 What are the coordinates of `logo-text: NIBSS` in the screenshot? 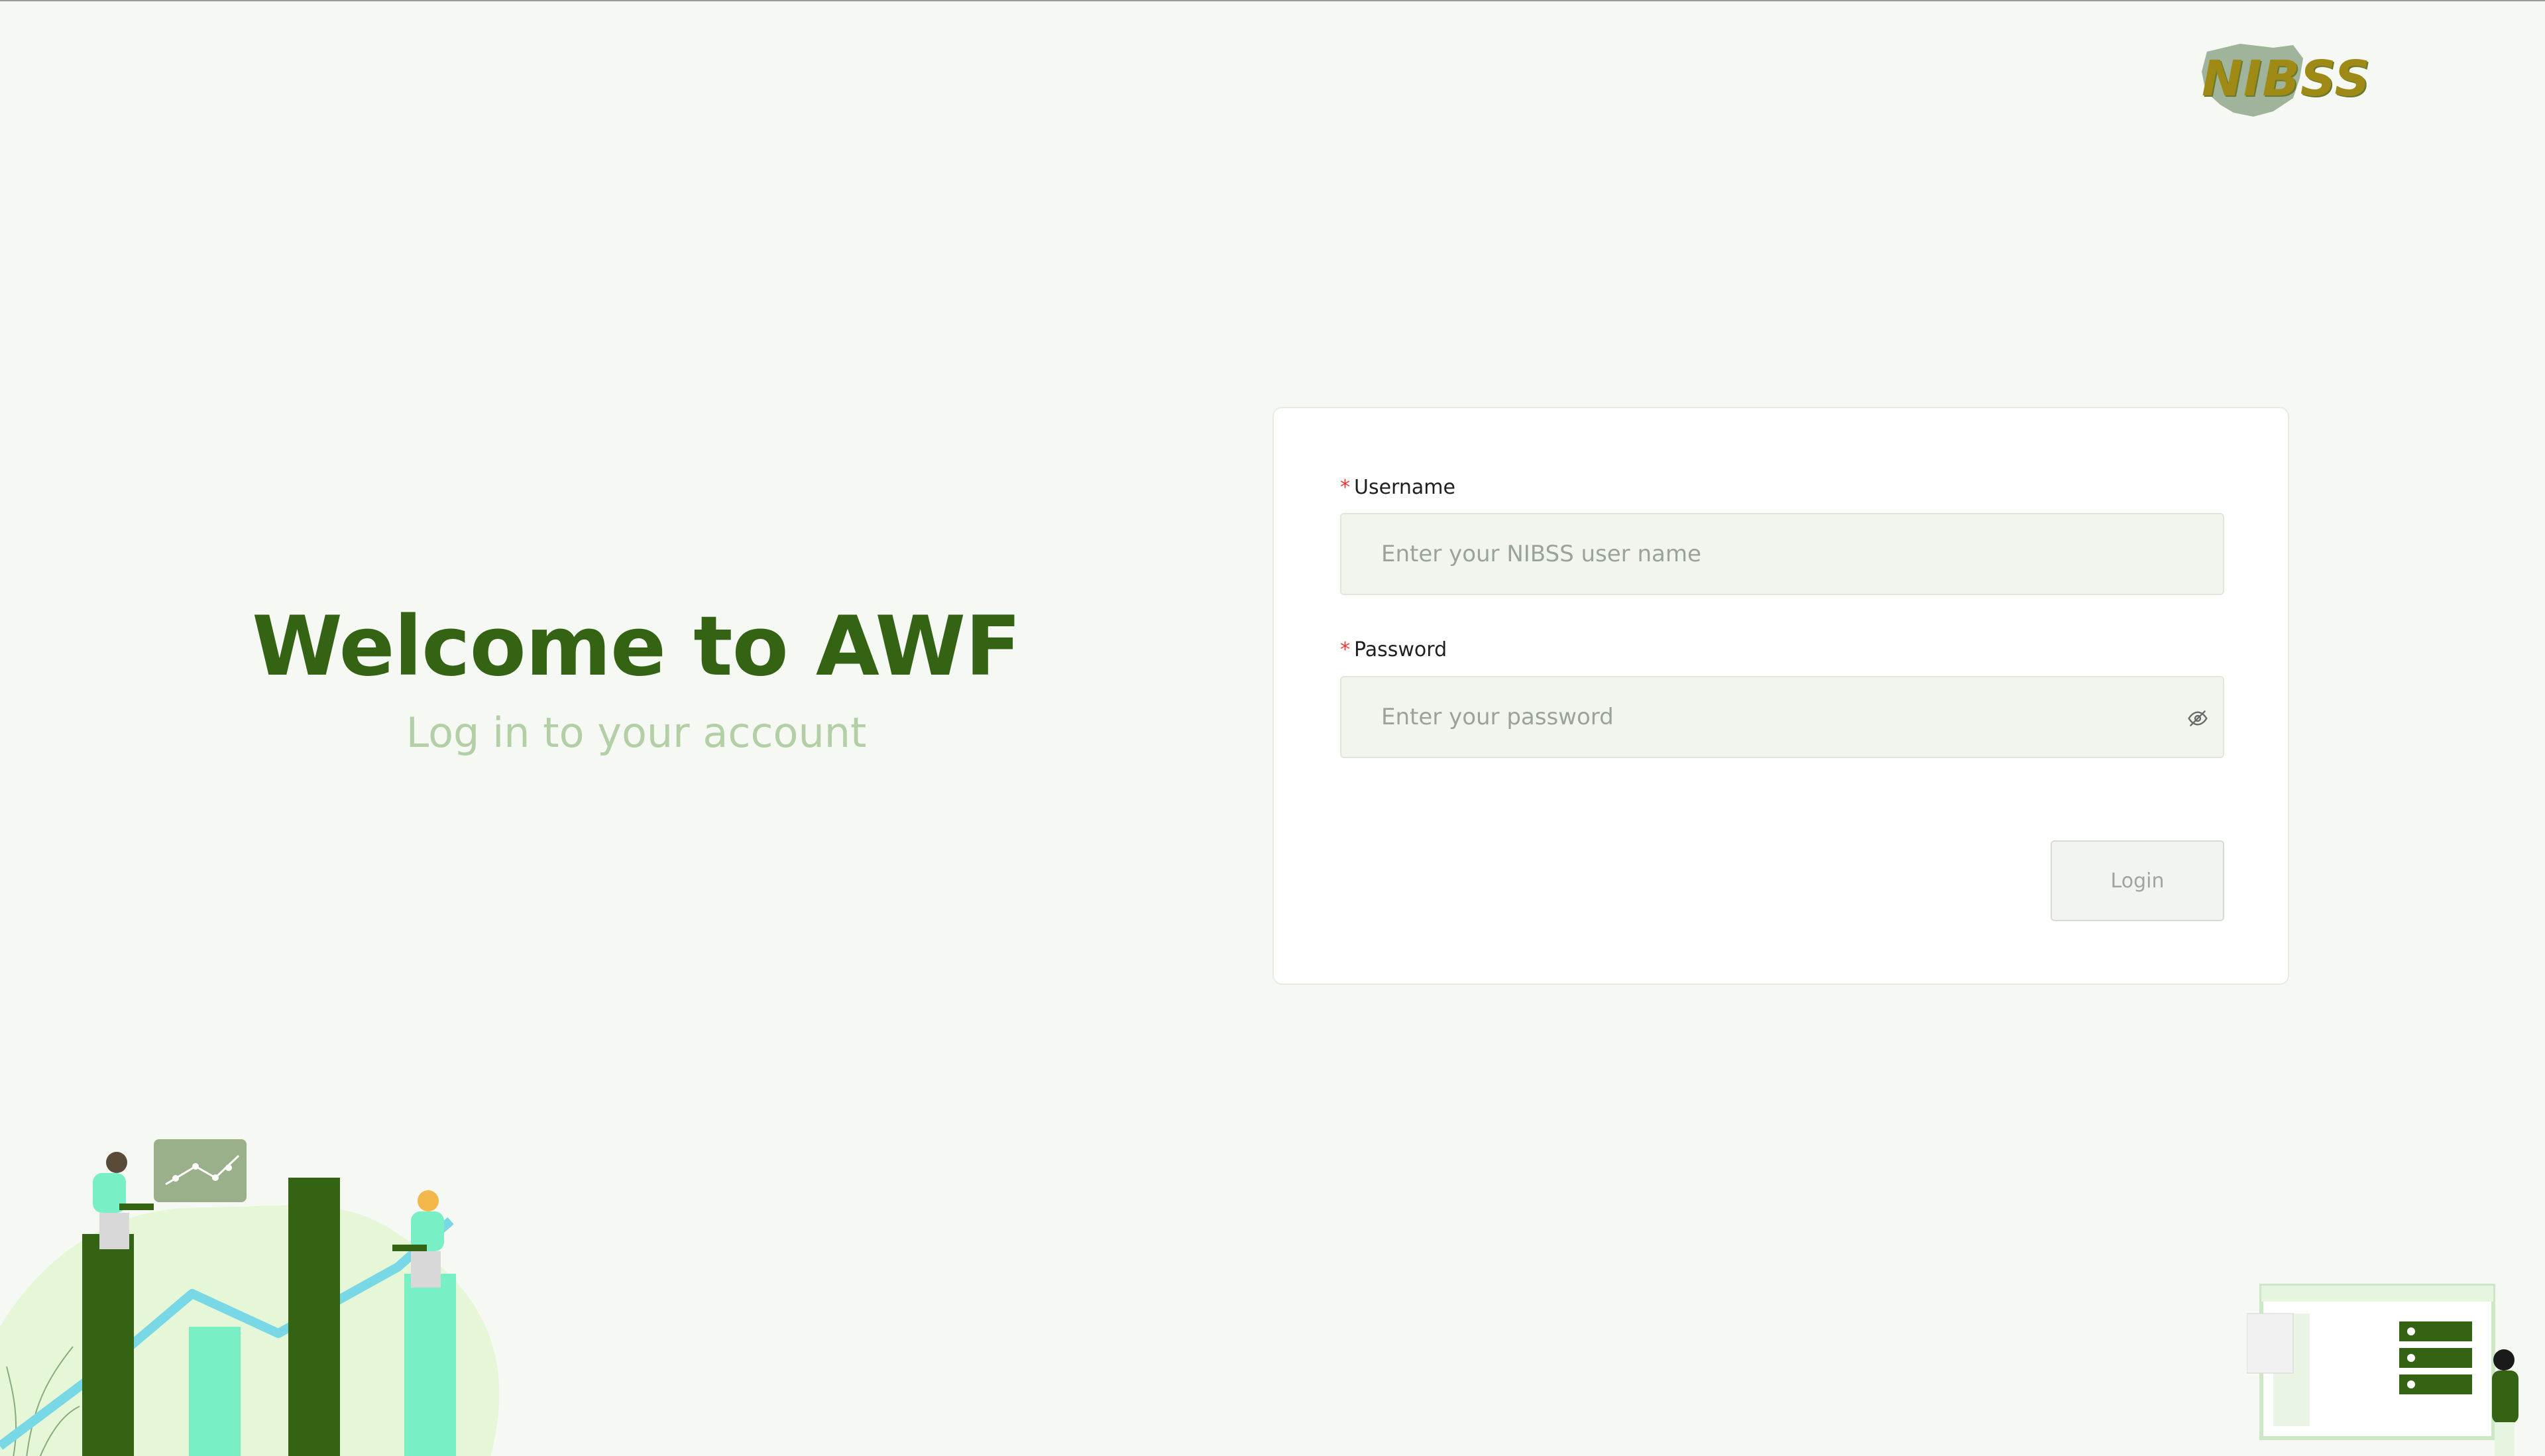 It's located at (2286, 79).